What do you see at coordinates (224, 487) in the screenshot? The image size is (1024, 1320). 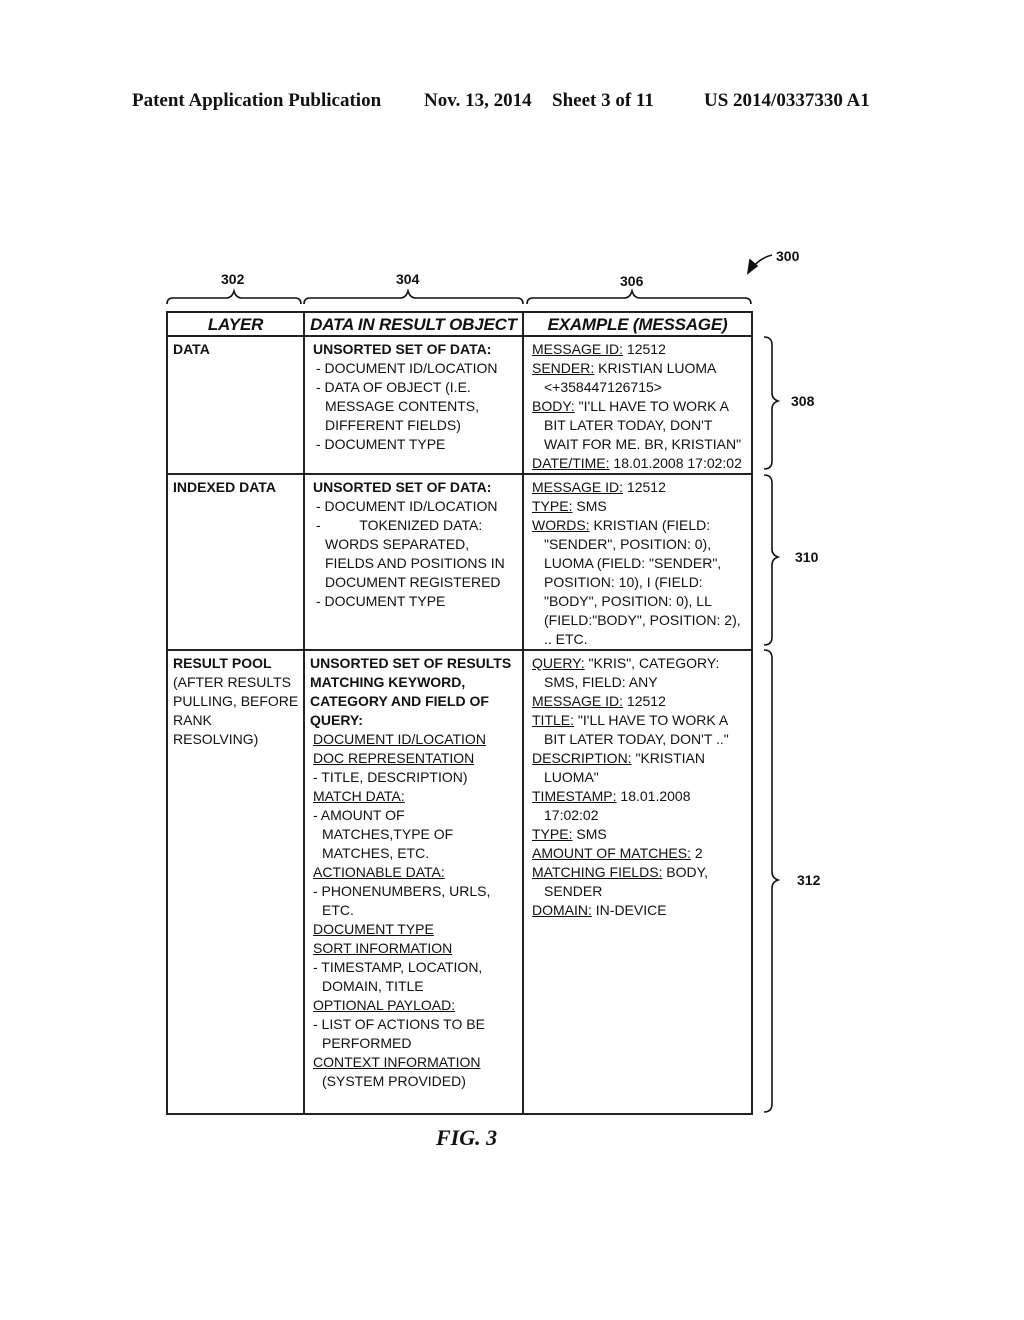 I see `layer-text: INDEXED DATA` at bounding box center [224, 487].